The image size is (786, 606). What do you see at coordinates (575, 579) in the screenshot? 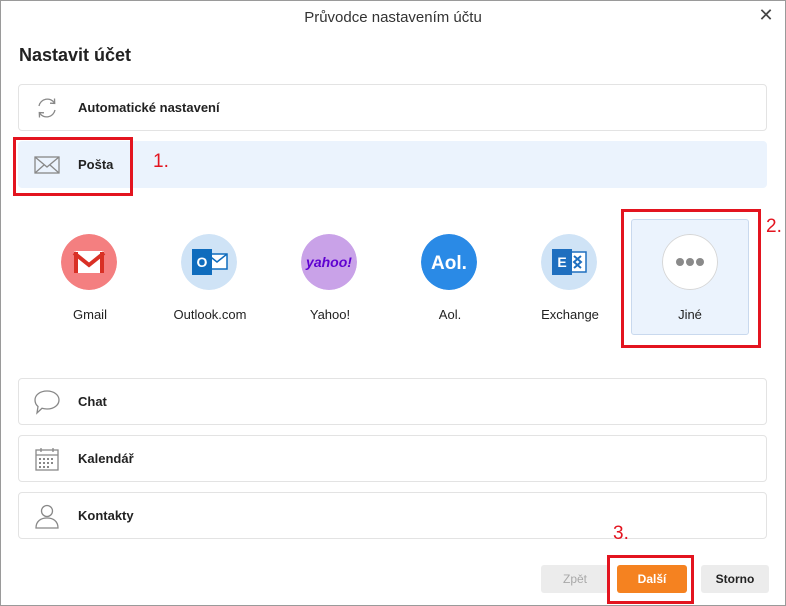
I see `back-button: Zpět` at bounding box center [575, 579].